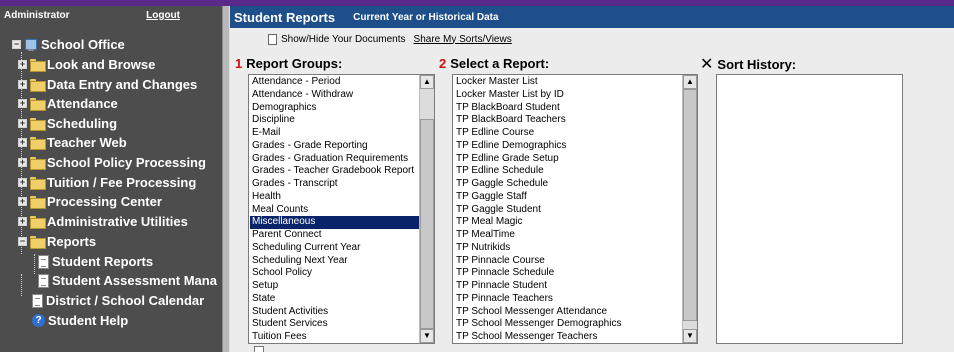  What do you see at coordinates (103, 221) in the screenshot?
I see `tree-folder-admin-utilities: + Administrative Utilities` at bounding box center [103, 221].